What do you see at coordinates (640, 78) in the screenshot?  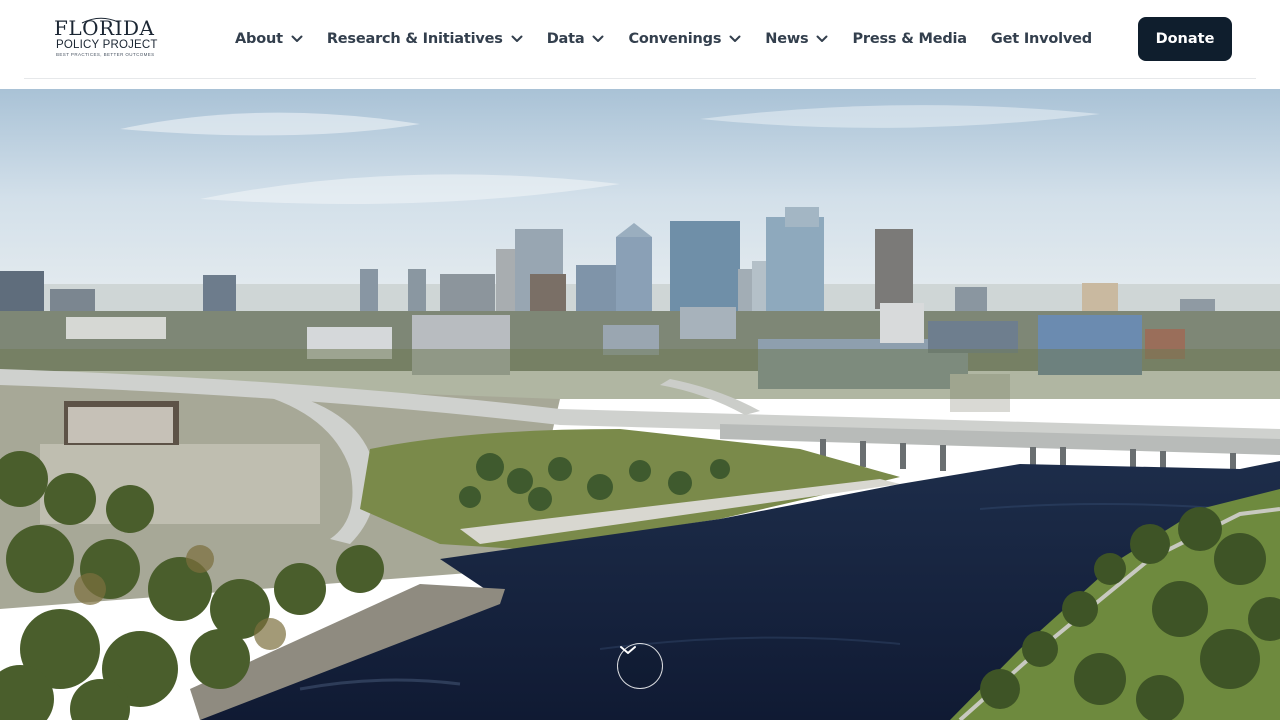 I see `header-divider` at bounding box center [640, 78].